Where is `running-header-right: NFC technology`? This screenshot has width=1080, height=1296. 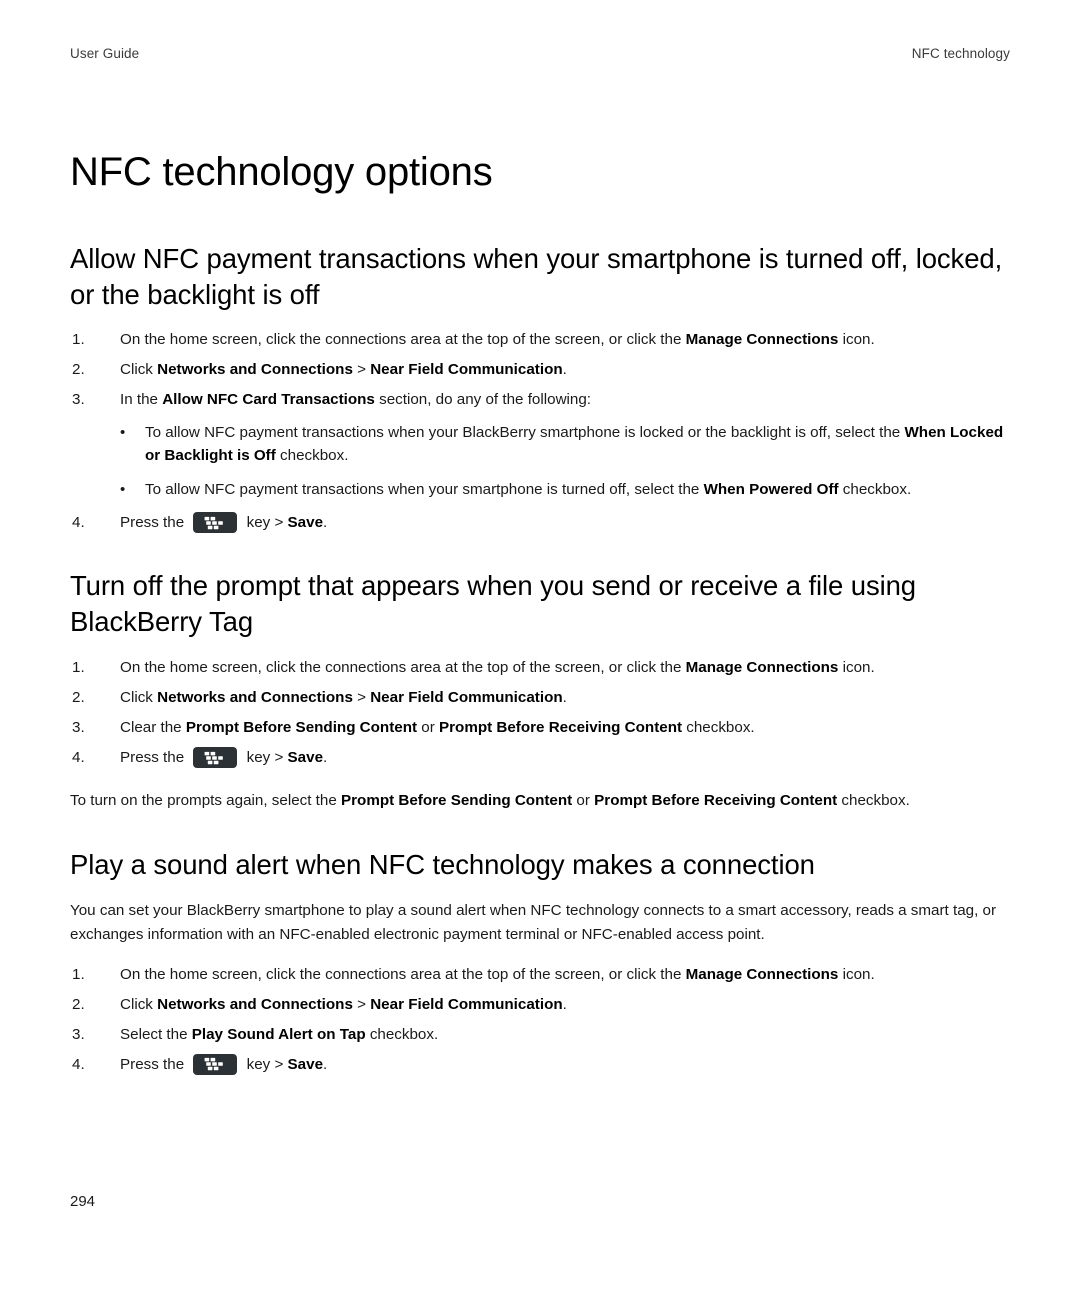
running-header-right: NFC technology is located at coordinates (960, 53).